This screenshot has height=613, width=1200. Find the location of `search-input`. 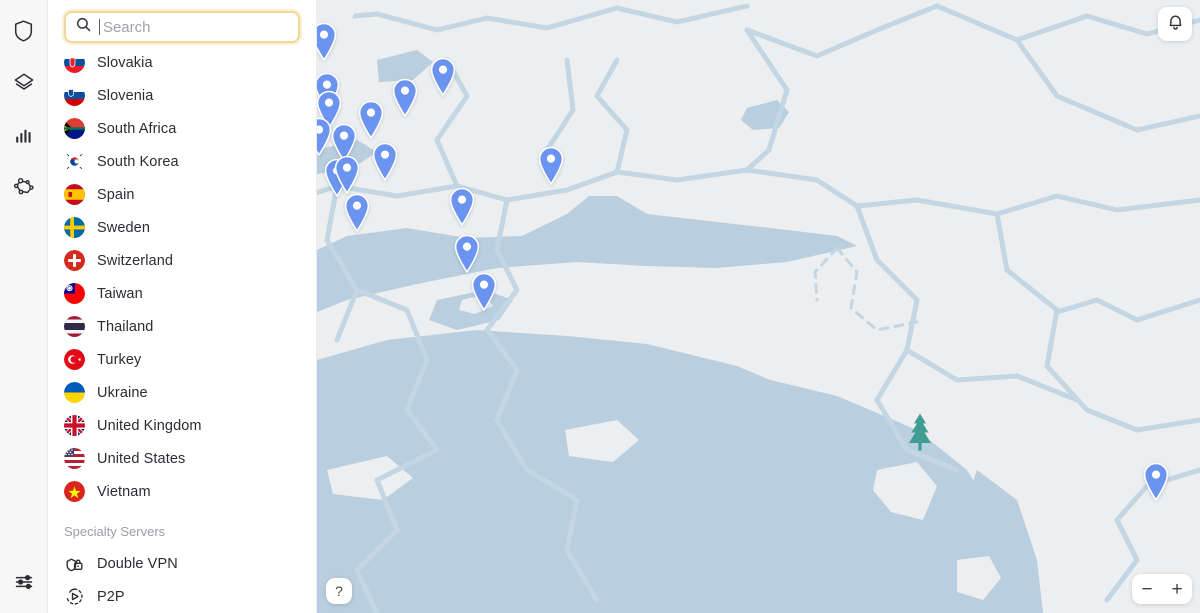

search-input is located at coordinates (195, 27).